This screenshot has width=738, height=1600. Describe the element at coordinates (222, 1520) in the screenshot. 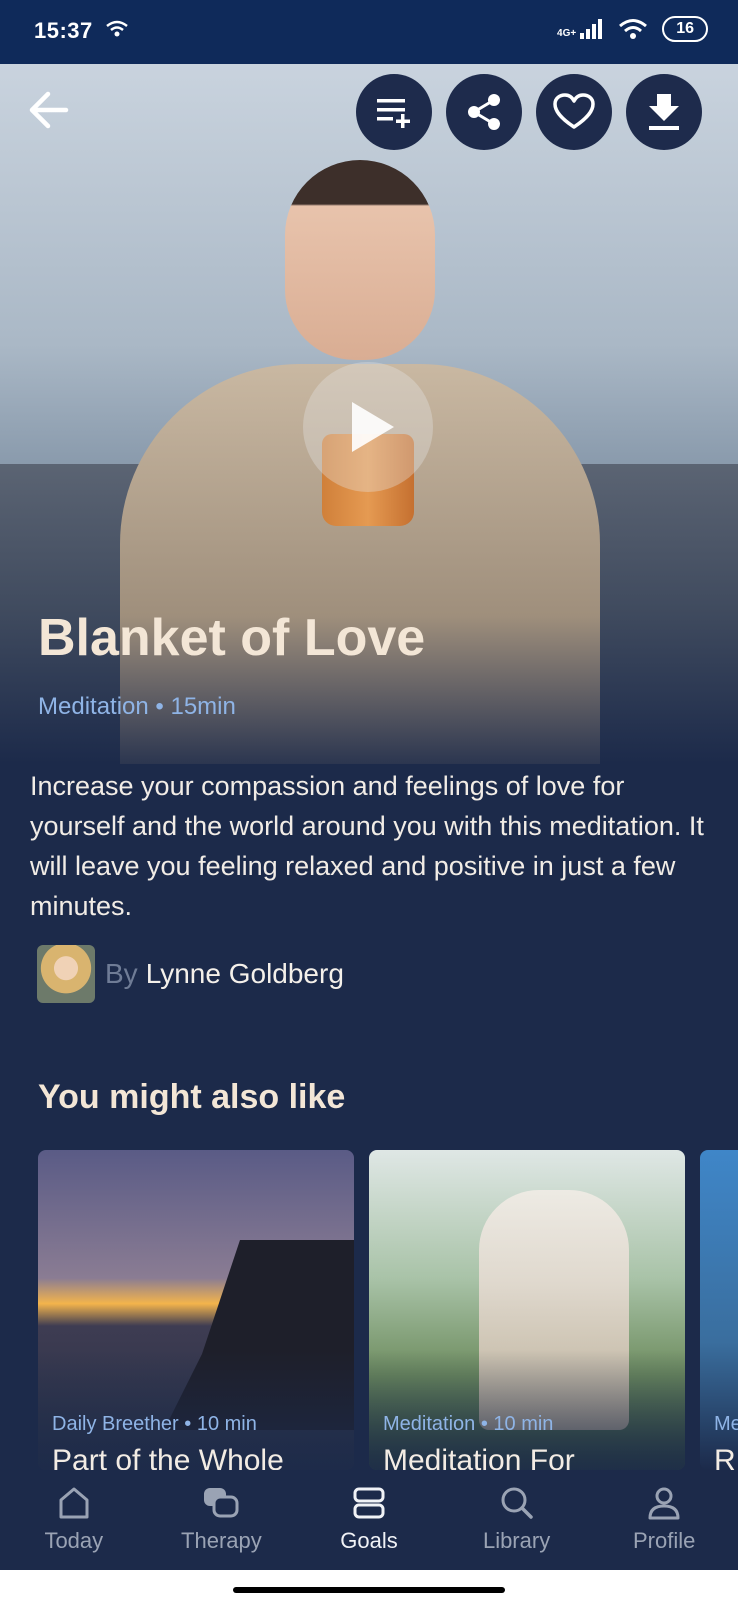

I see `tab-therapy: Therapy` at that location.